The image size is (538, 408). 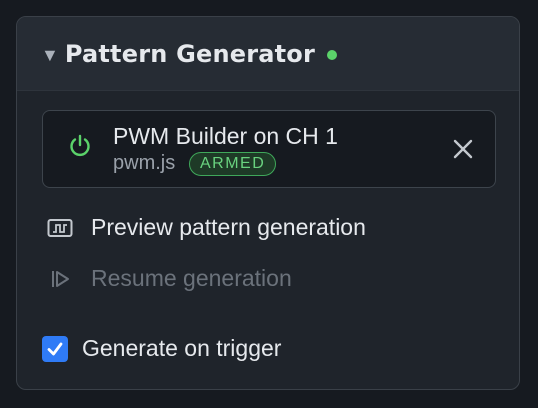 I want to click on checkmark-icon, so click(x=55, y=348).